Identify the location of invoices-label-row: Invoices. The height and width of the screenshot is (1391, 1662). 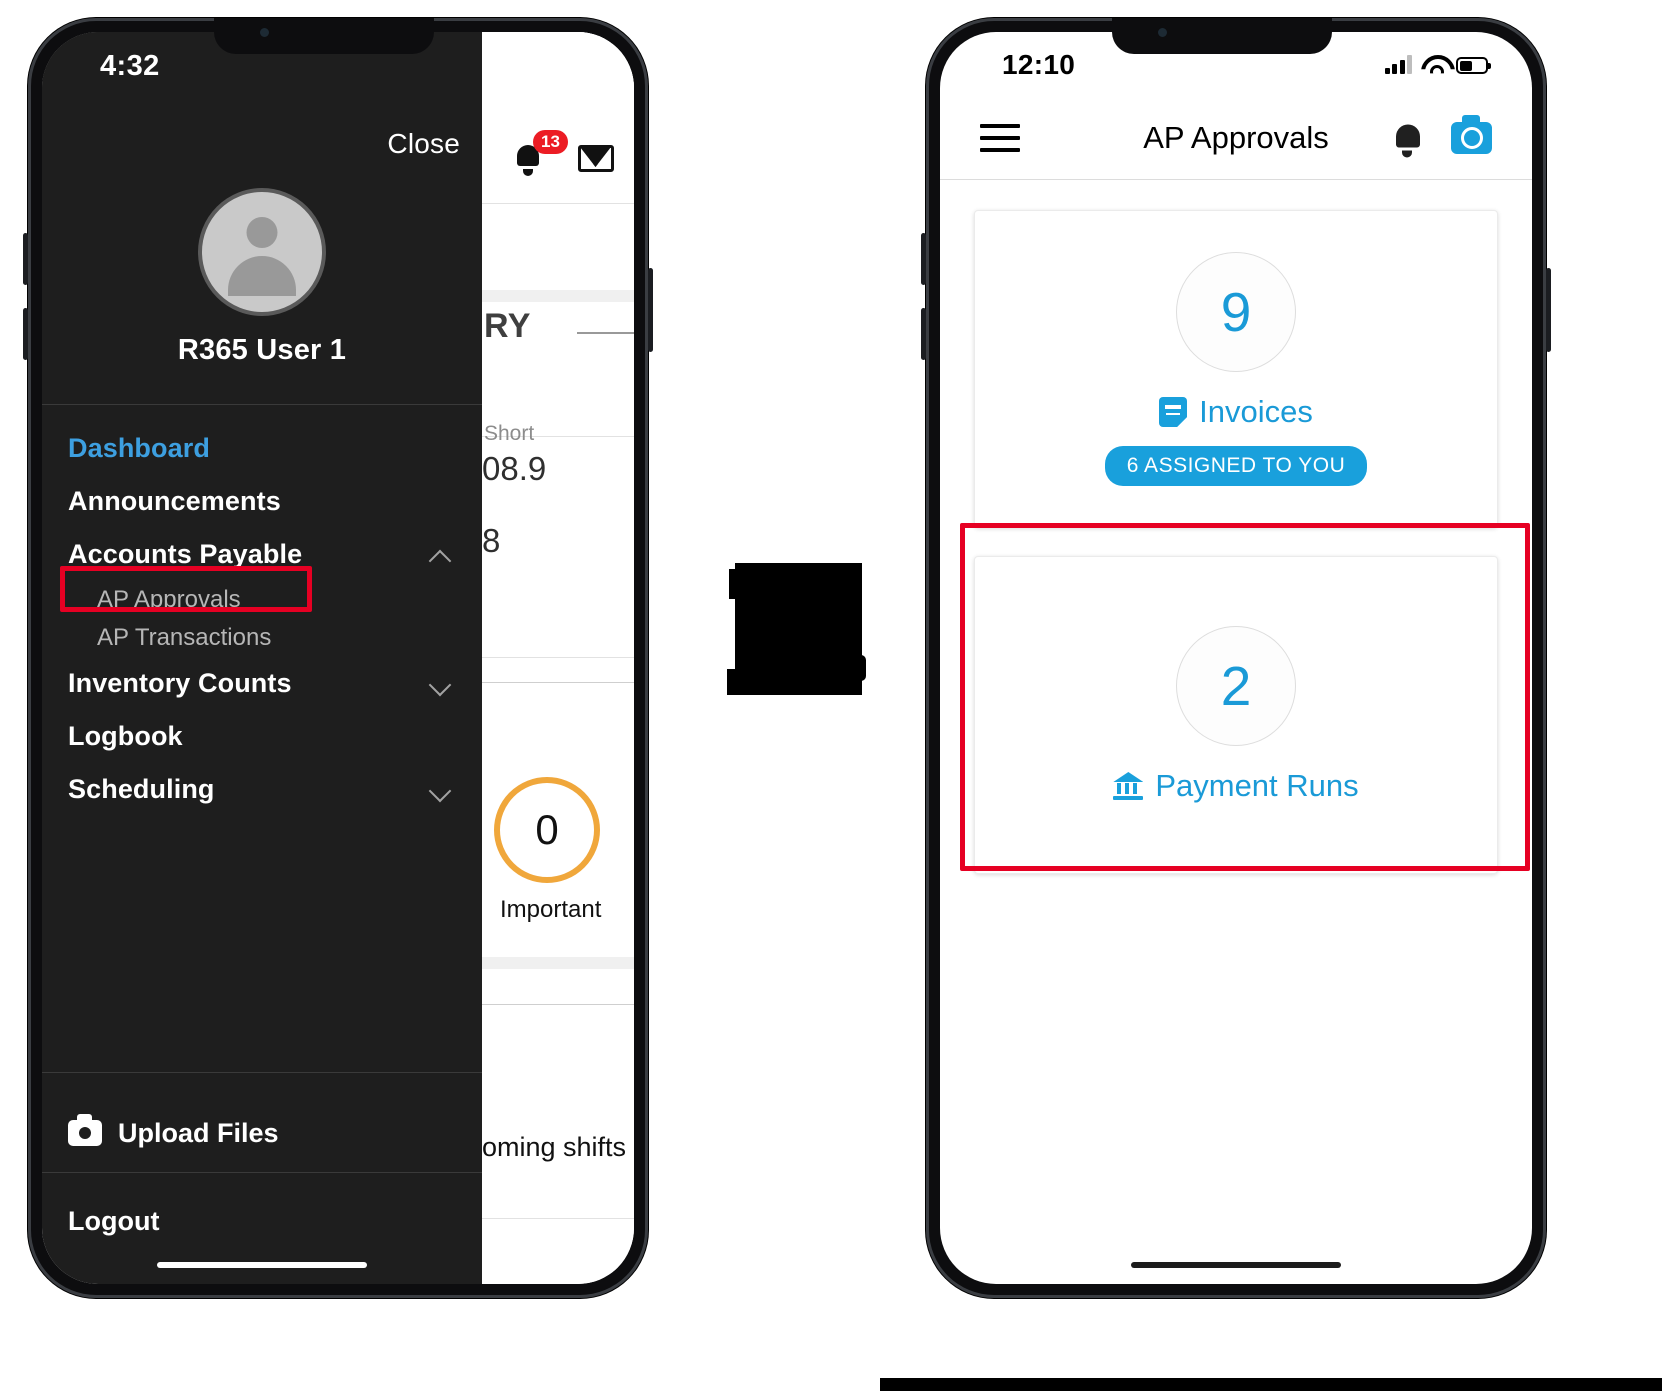
(1236, 412).